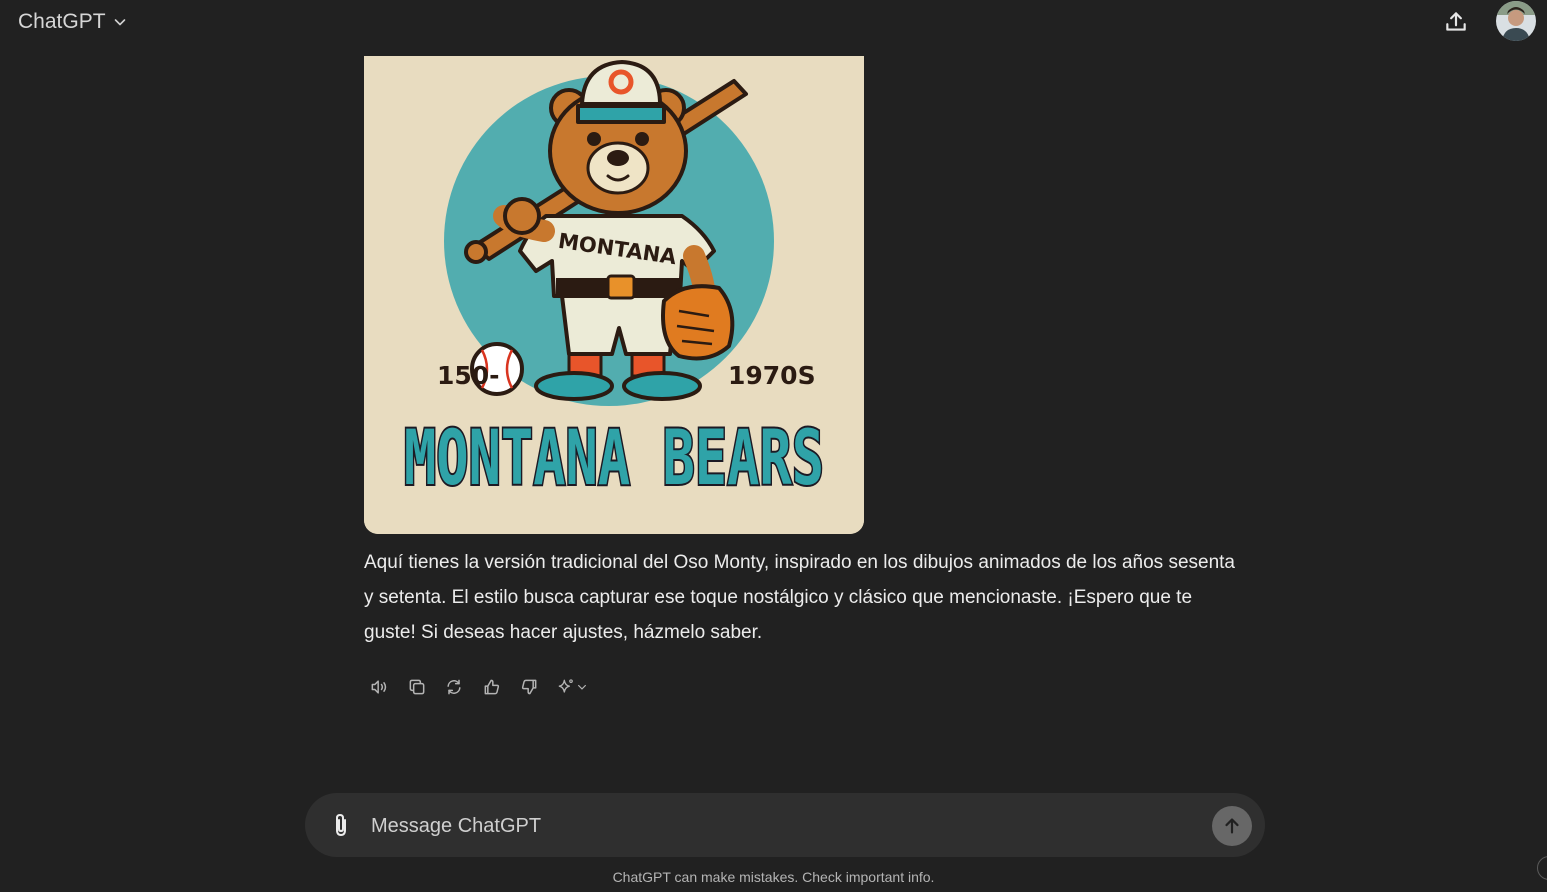 The image size is (1547, 892). What do you see at coordinates (614, 457) in the screenshot?
I see `team-title-text: MONTANA BEARS` at bounding box center [614, 457].